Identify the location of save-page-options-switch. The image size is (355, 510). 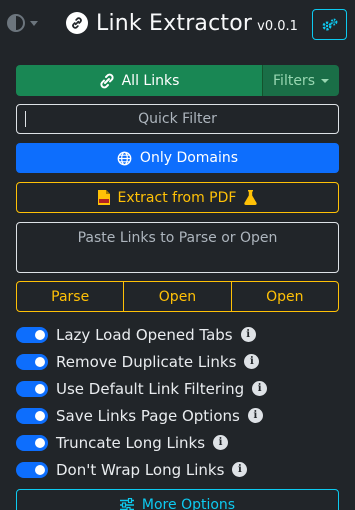
(32, 415).